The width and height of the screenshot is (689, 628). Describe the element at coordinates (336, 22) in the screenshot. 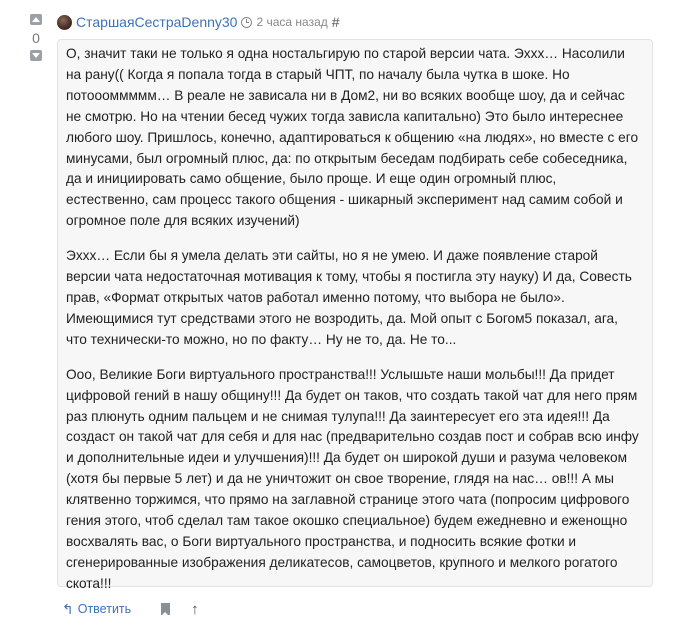

I see `permalink: #` at that location.